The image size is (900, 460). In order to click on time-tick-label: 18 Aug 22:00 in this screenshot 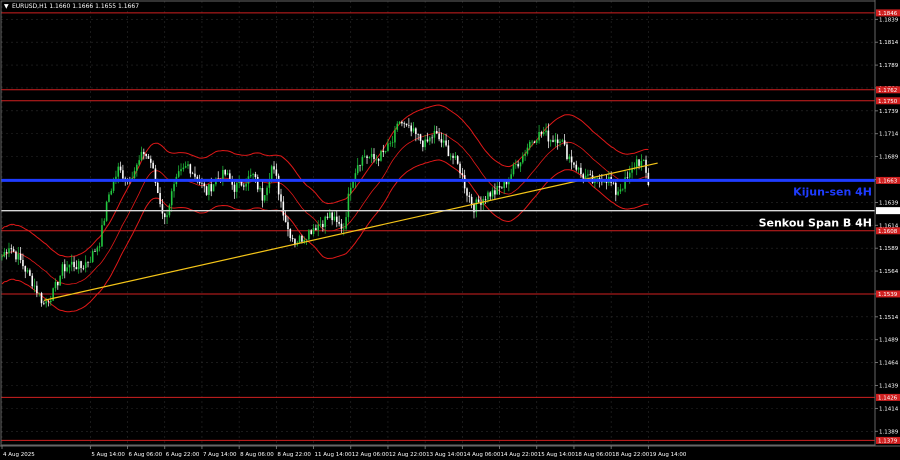, I will do `click(631, 455)`.